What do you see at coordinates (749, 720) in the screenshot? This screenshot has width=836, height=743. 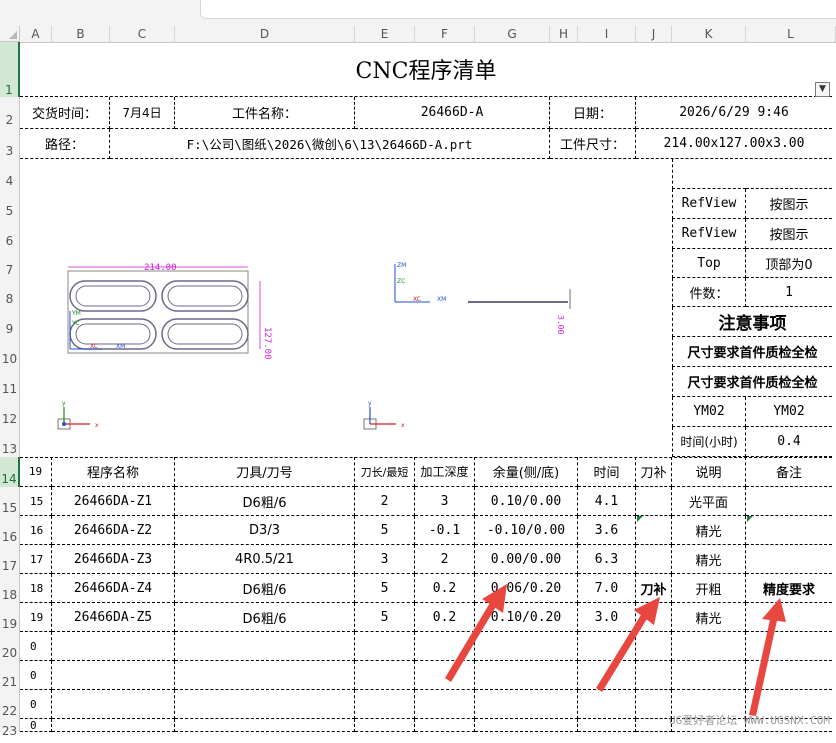 I see `watermark: UG爱好者论坛 WWW.UGSNX.COM` at bounding box center [749, 720].